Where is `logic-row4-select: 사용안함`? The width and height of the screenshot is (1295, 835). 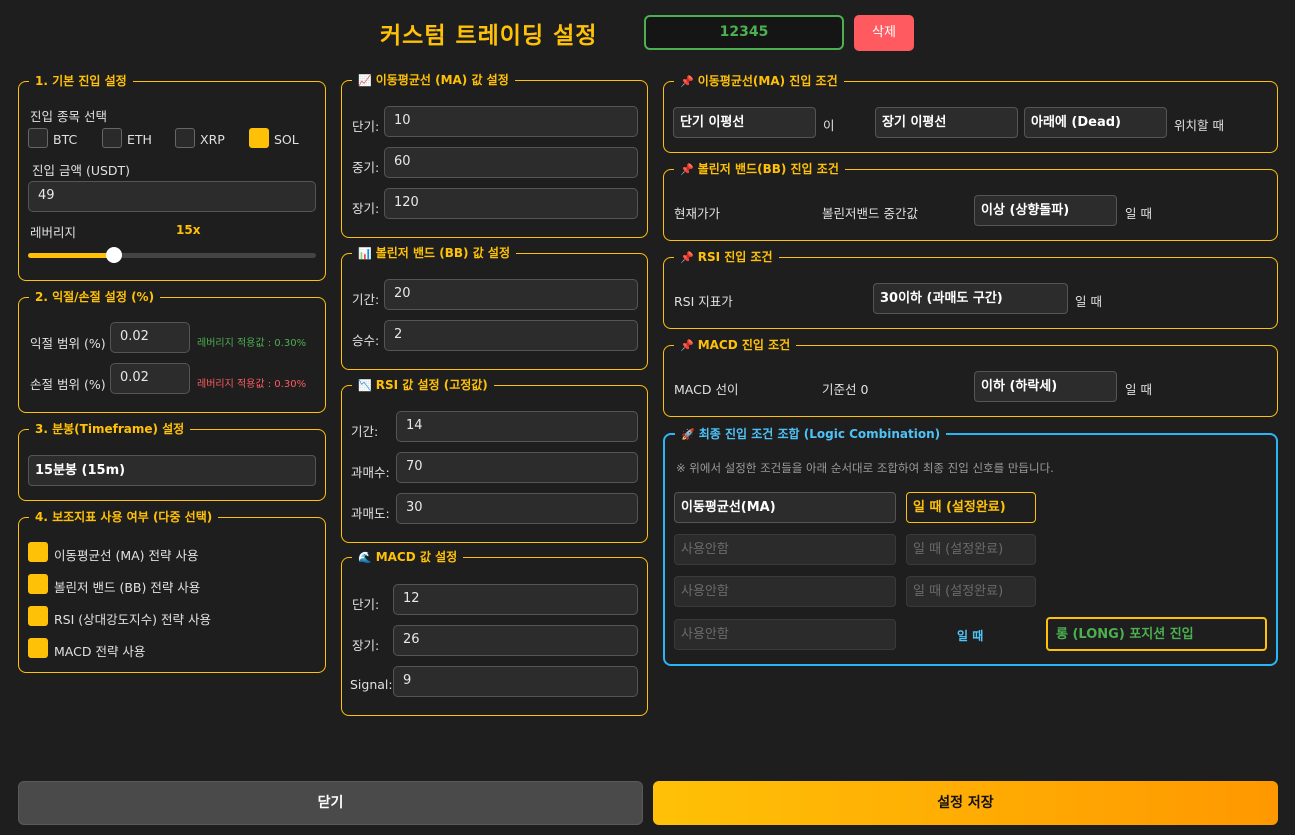 logic-row4-select: 사용안함 is located at coordinates (785, 634).